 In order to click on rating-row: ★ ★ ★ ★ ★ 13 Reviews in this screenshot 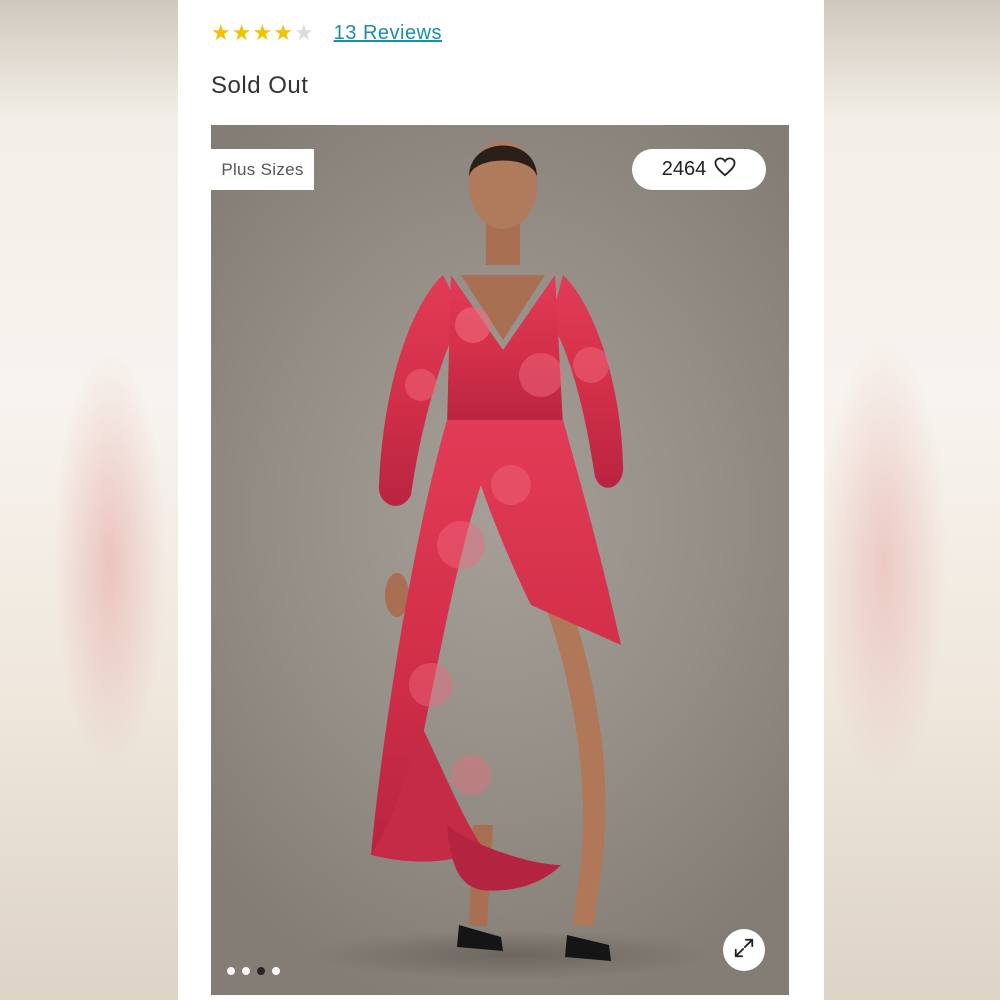, I will do `click(326, 33)`.